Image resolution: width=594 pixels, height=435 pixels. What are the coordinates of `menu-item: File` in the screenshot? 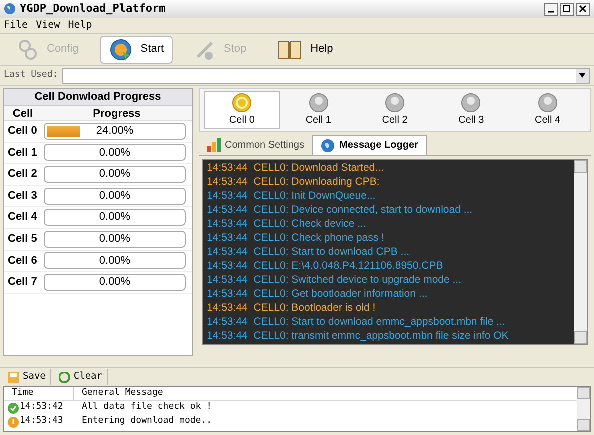 It's located at (16, 25).